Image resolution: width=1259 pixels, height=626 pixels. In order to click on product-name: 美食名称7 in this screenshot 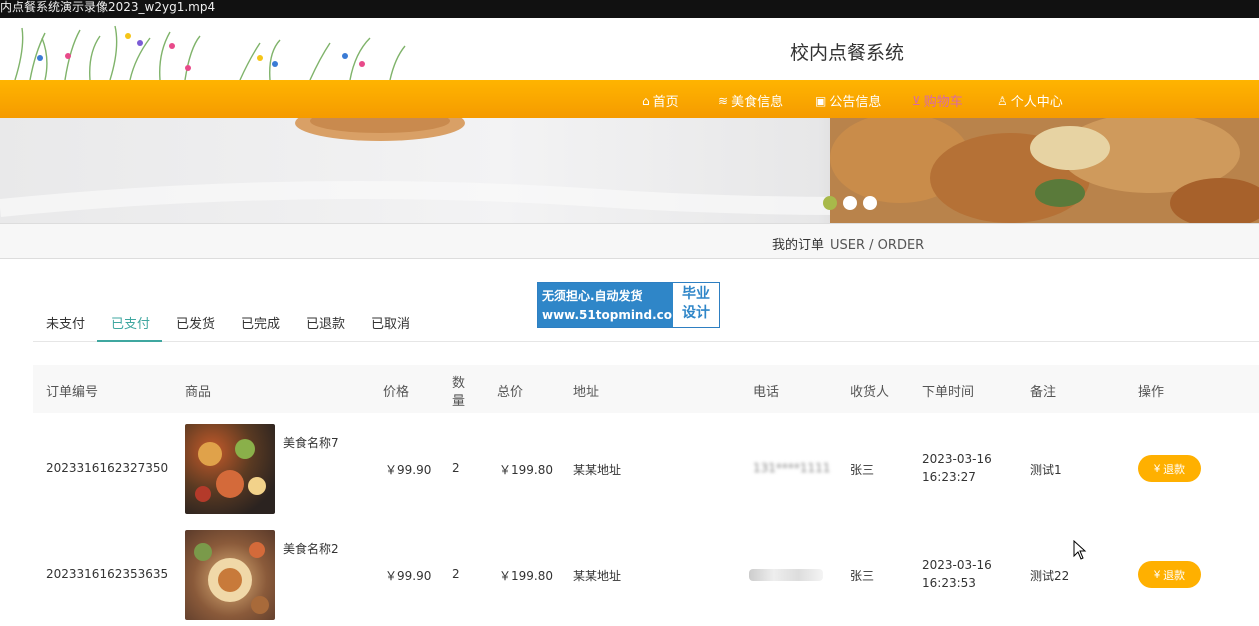, I will do `click(311, 443)`.